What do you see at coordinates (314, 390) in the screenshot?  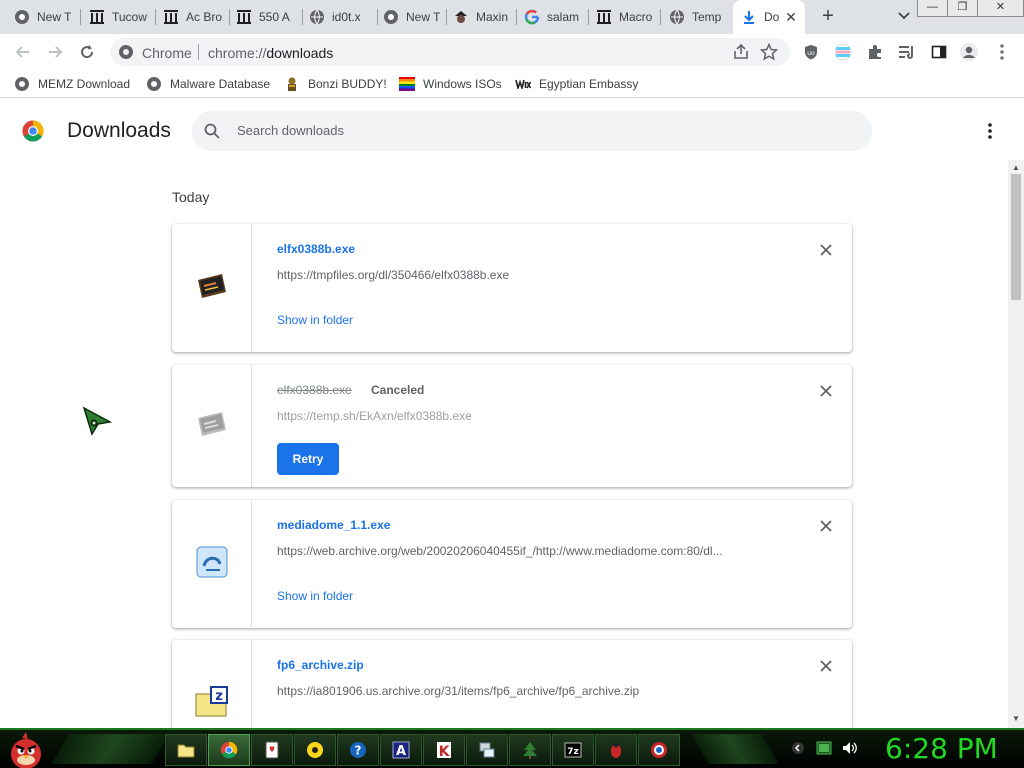 I see `download-filename-canceled: elfx0388b.exe` at bounding box center [314, 390].